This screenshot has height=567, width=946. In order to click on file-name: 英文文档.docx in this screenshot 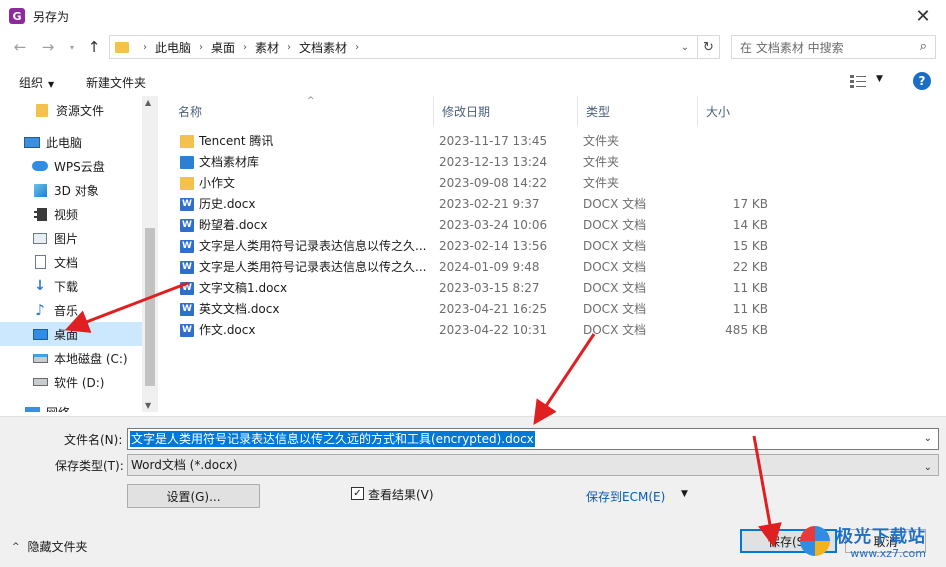, I will do `click(239, 309)`.